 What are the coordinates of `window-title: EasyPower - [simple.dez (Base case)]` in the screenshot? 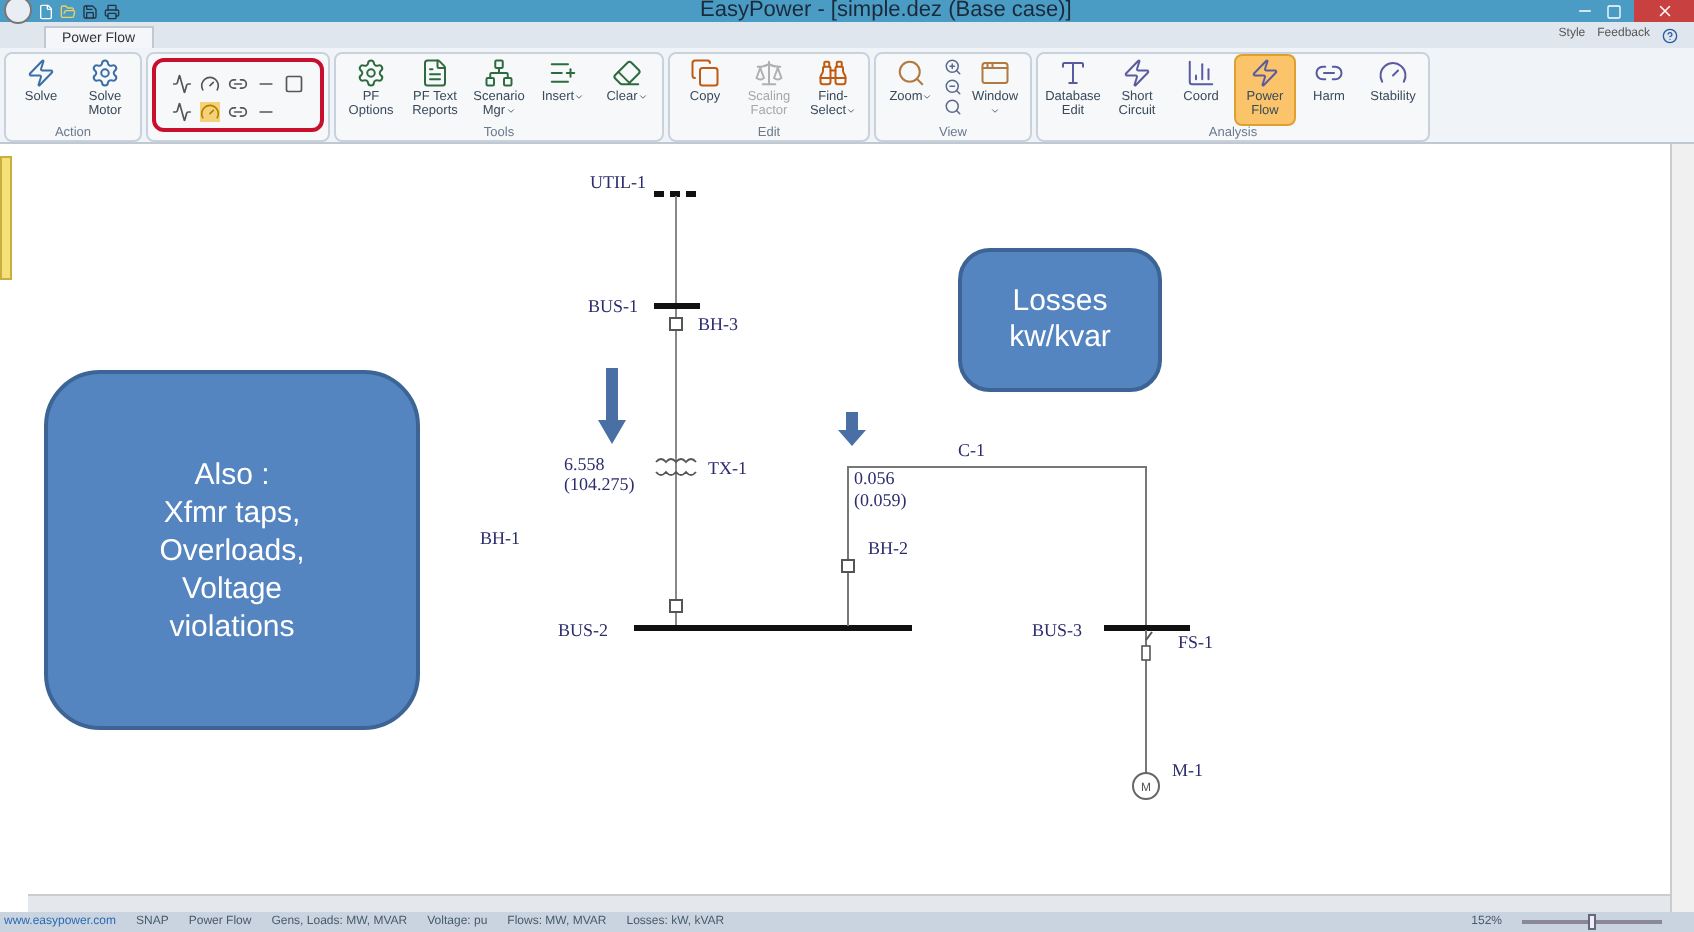 It's located at (886, 11).